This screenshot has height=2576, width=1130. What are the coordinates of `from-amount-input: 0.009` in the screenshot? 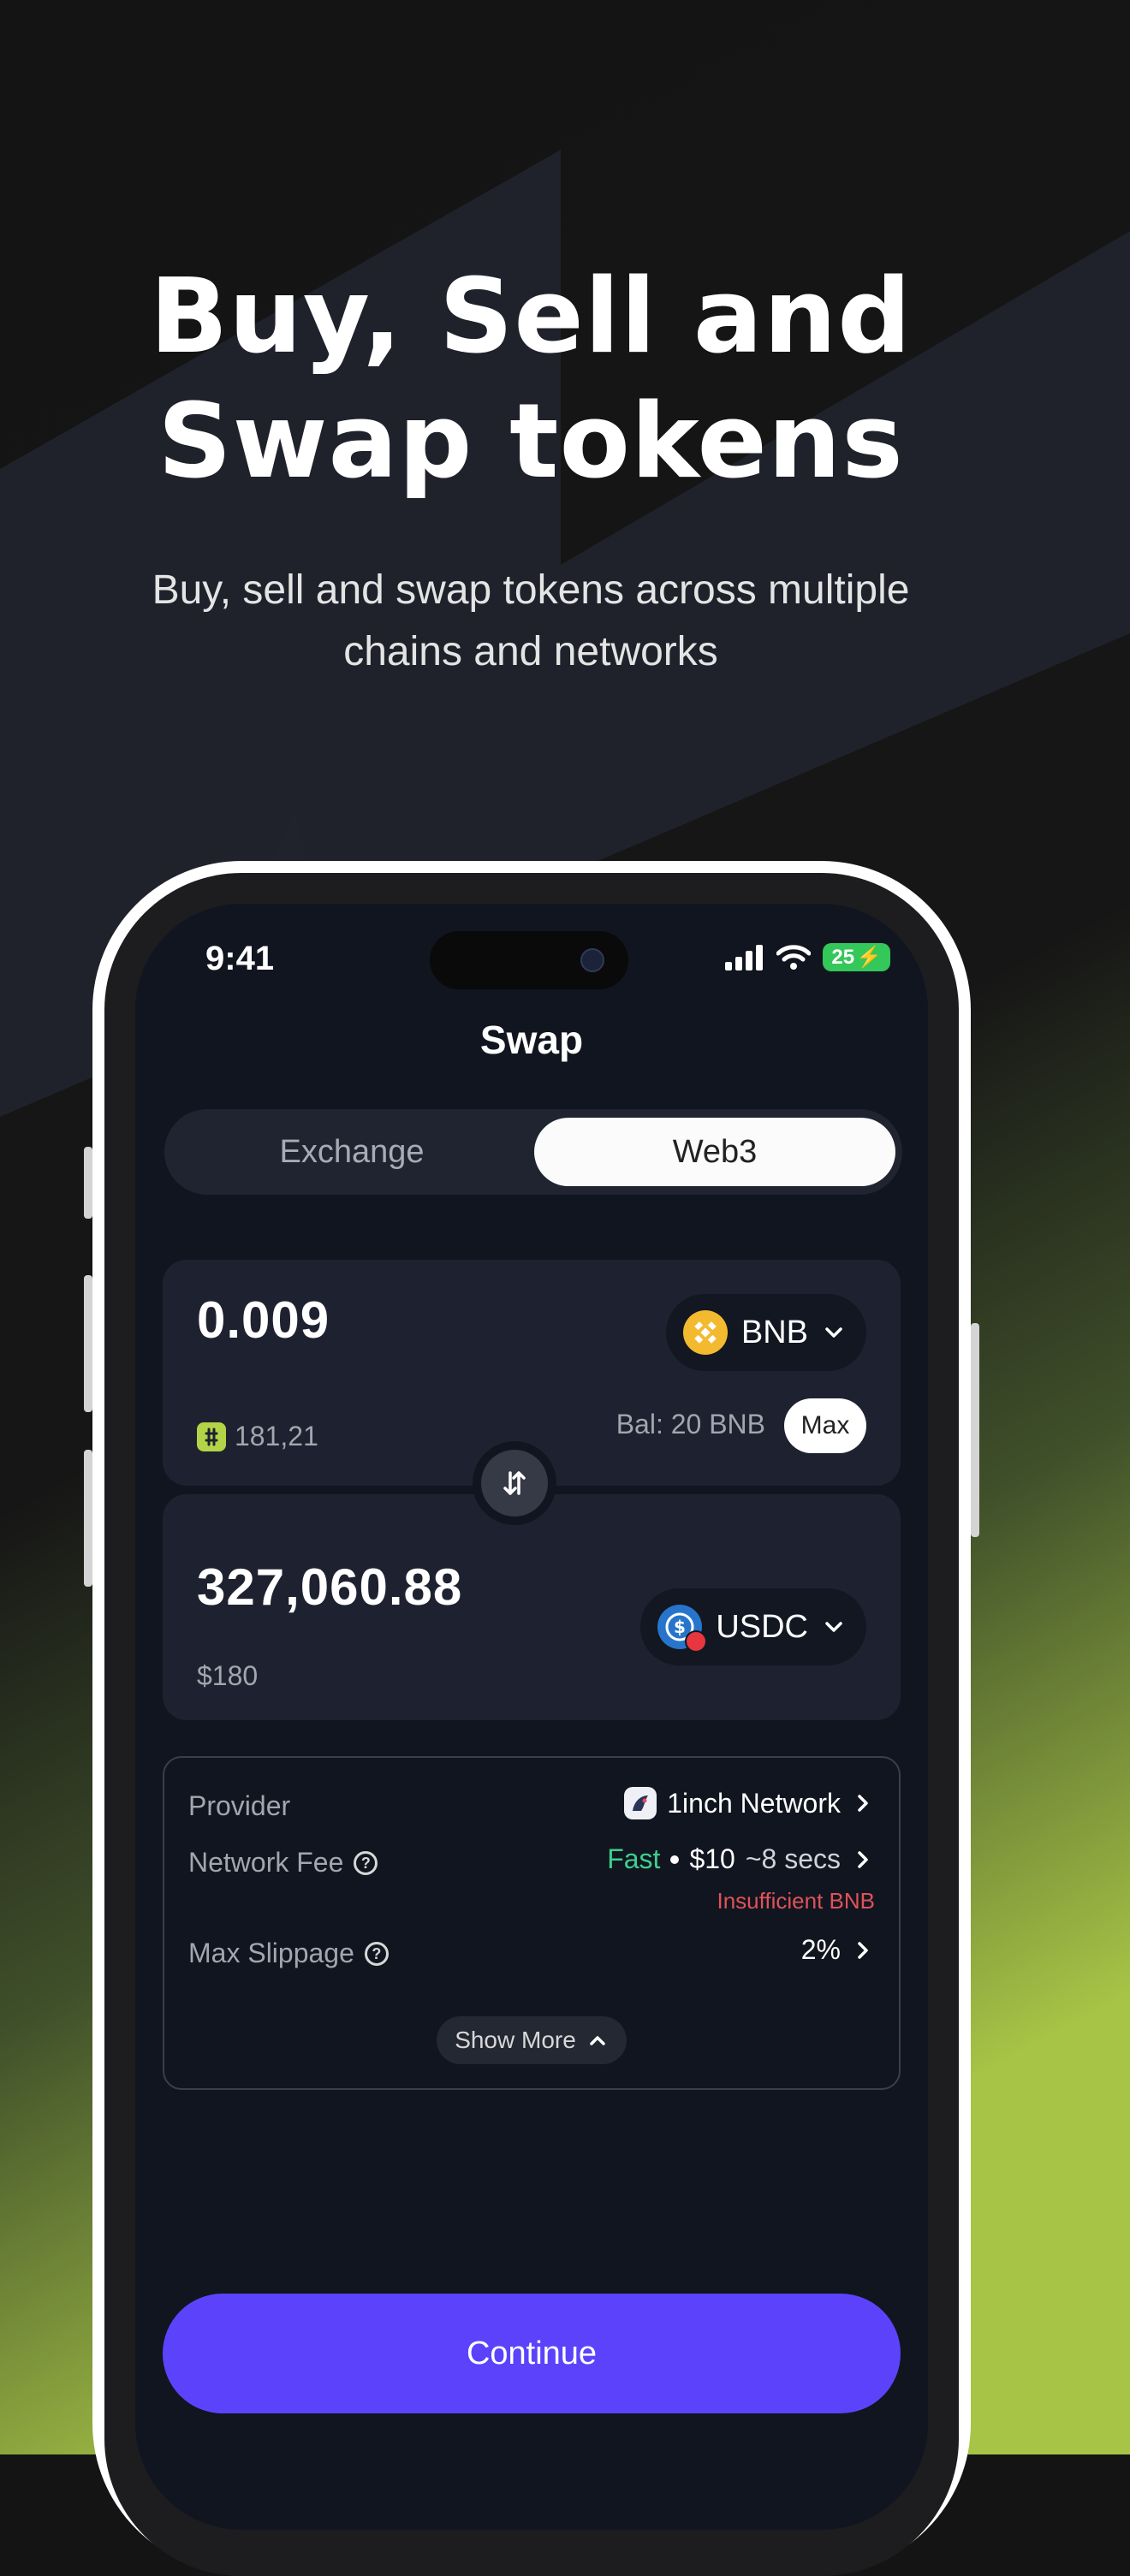 It's located at (263, 1320).